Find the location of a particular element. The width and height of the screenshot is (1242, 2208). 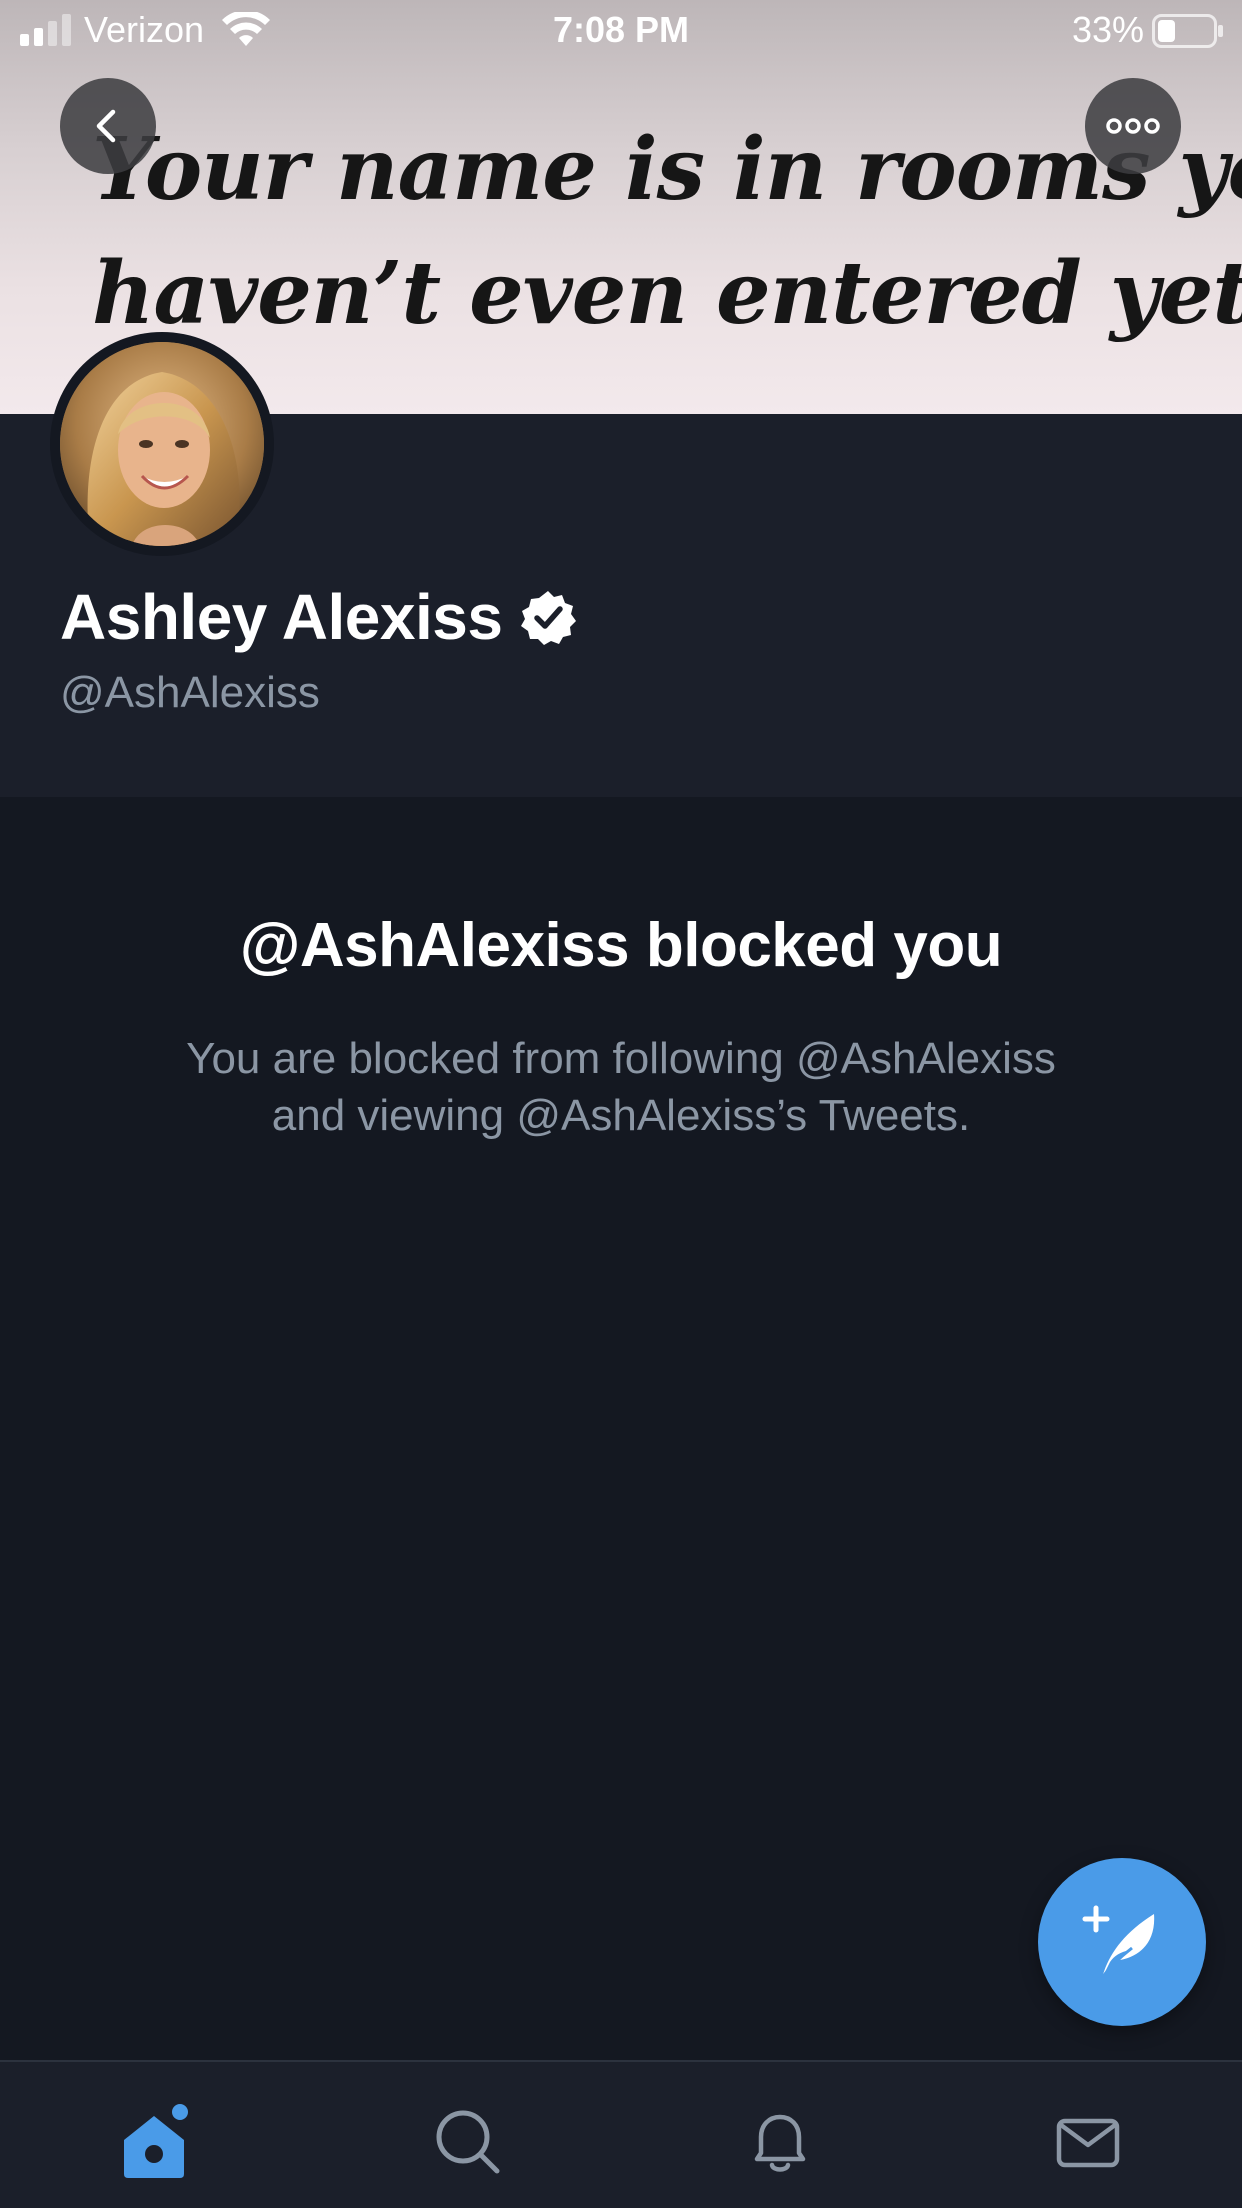

mail-icon is located at coordinates (1088, 2143).